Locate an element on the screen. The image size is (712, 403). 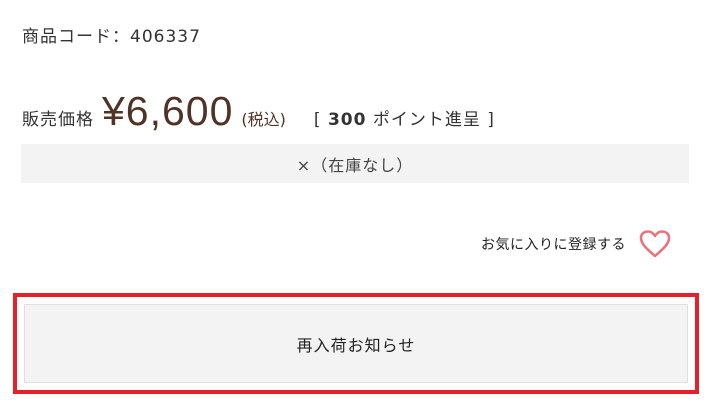
points-value: 300 is located at coordinates (347, 120).